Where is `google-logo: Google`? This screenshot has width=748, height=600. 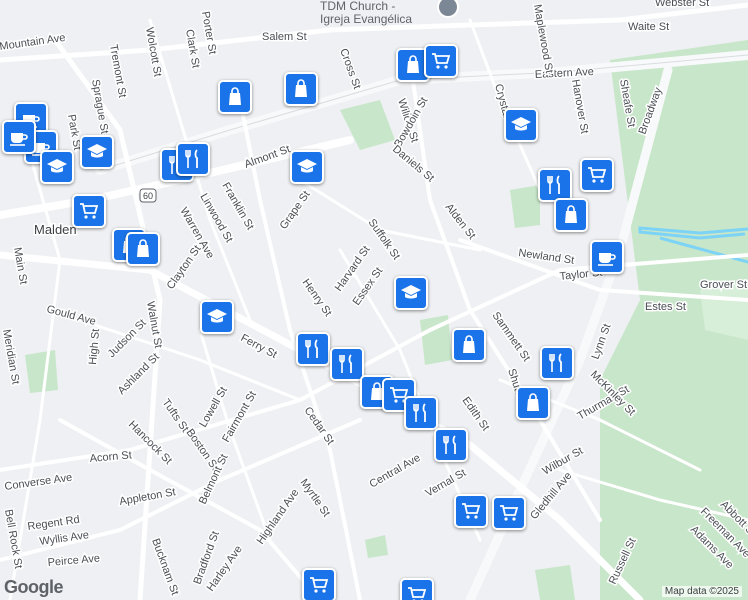 google-logo: Google is located at coordinates (34, 587).